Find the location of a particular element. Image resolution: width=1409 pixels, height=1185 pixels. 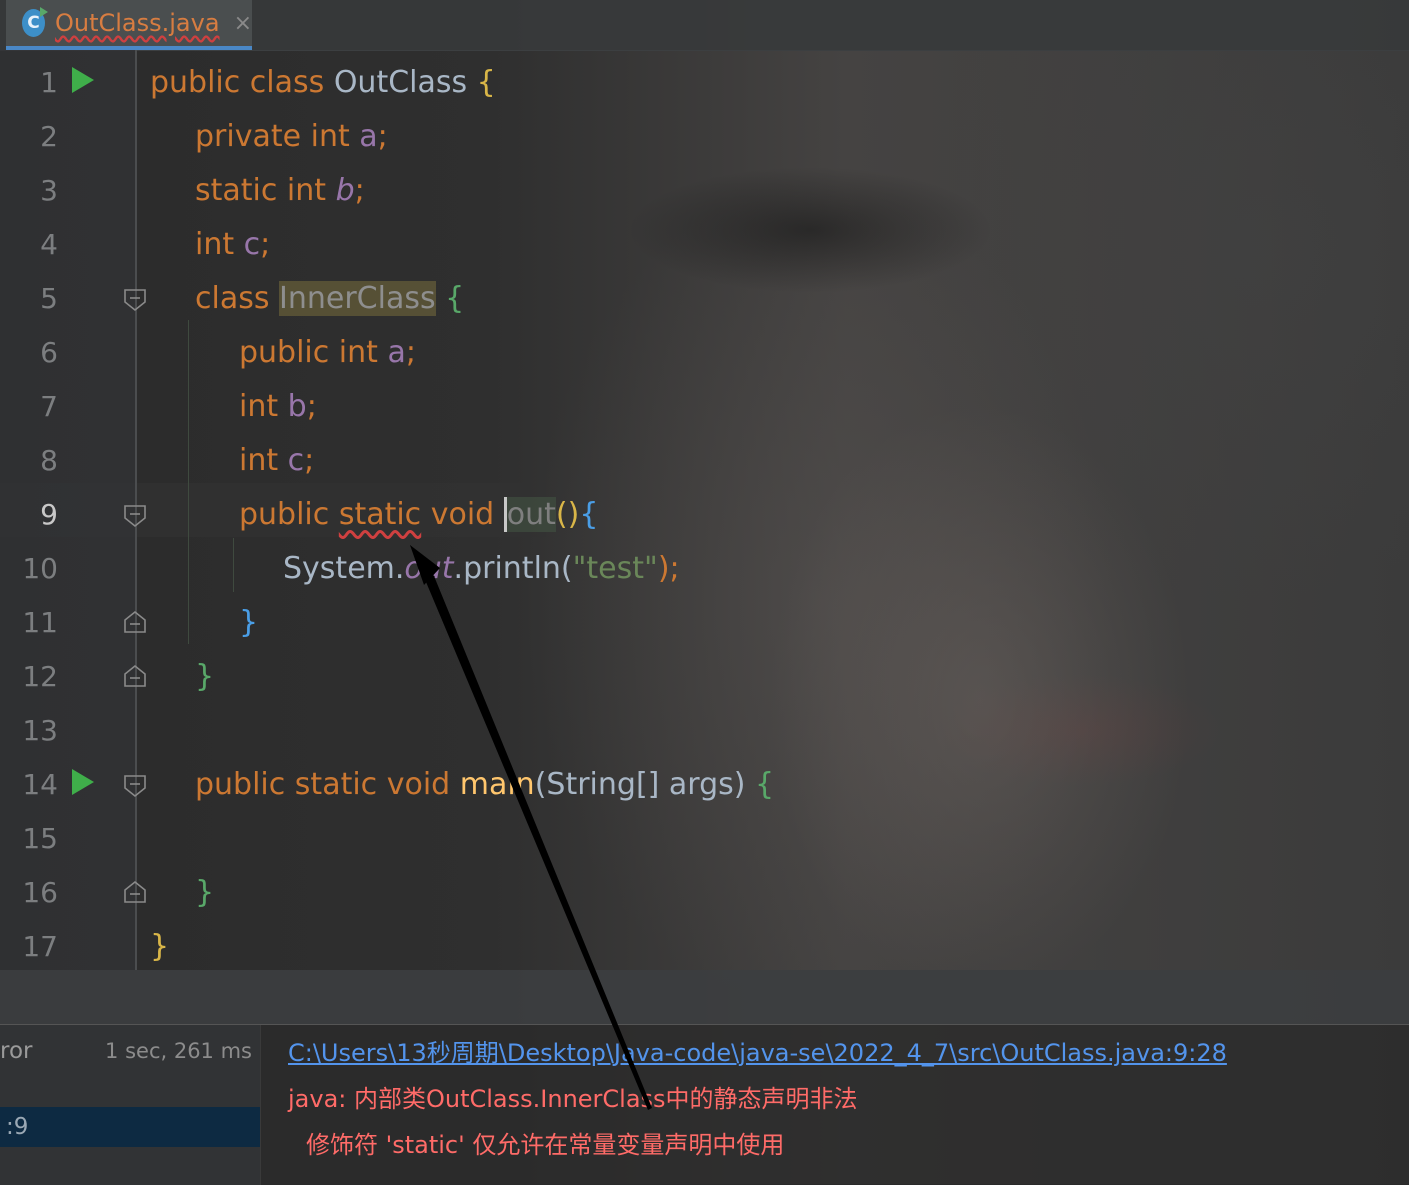

line-number: 1 is located at coordinates (49, 82).